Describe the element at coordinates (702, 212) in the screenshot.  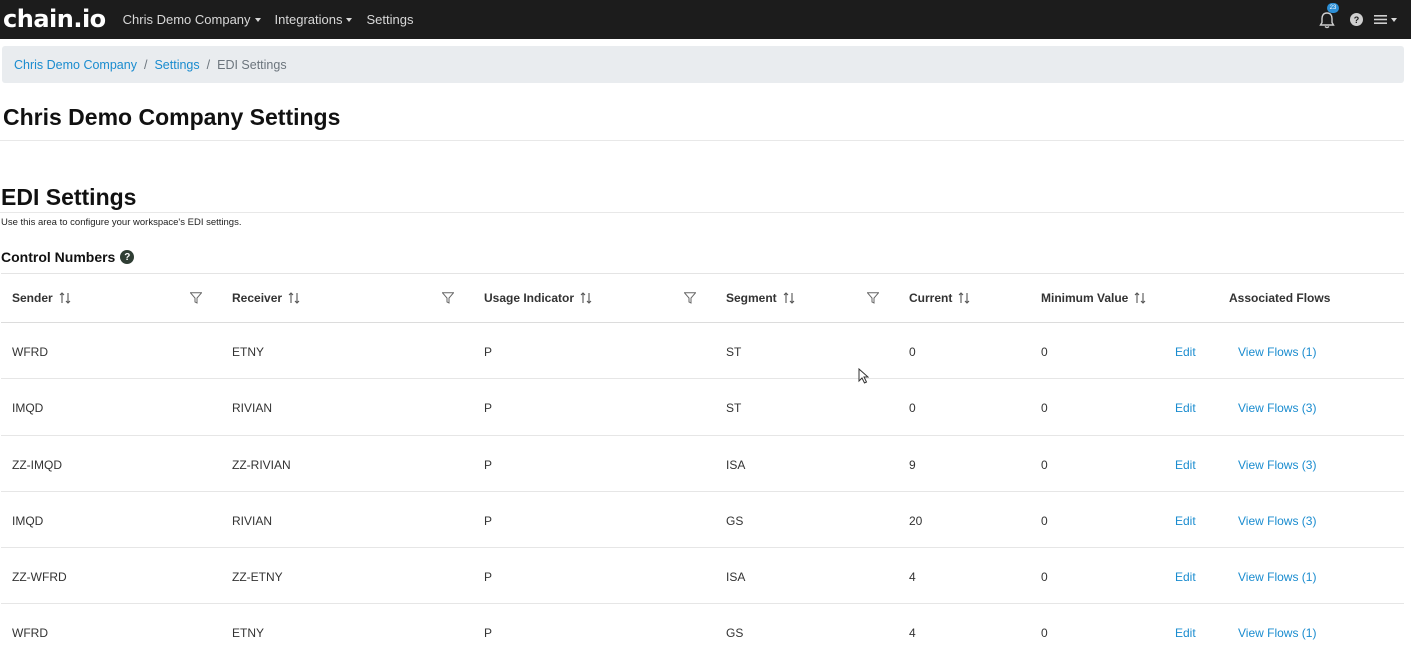
I see `divider` at that location.